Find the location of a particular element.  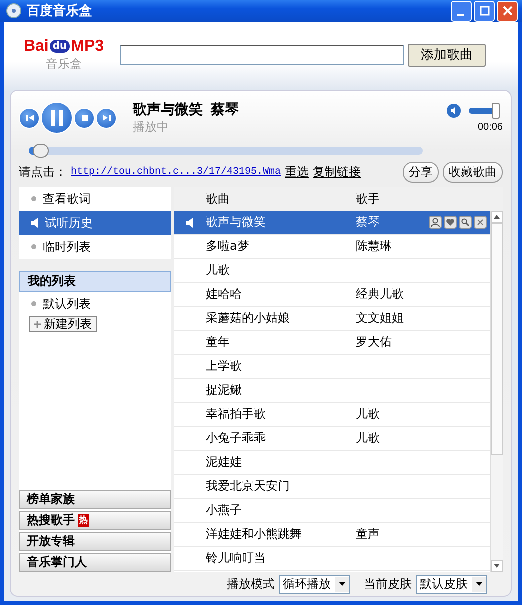

category-tab: 音乐掌门人 is located at coordinates (95, 562).